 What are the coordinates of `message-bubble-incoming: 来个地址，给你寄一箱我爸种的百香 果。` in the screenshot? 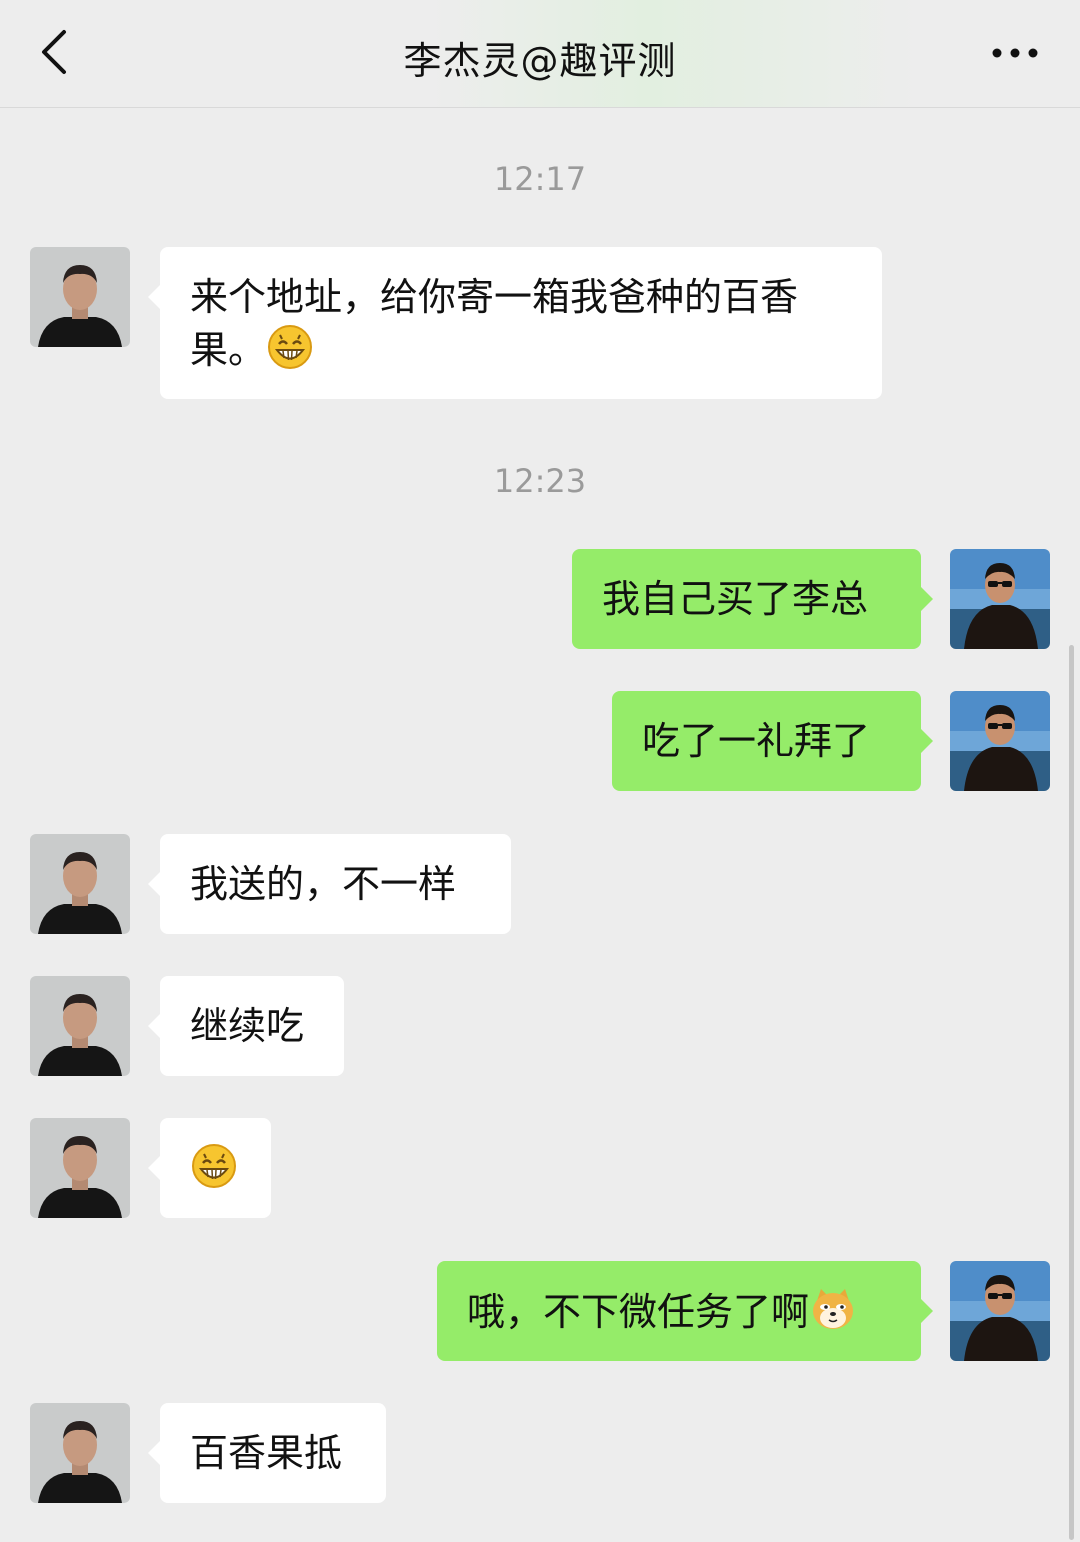 It's located at (515, 323).